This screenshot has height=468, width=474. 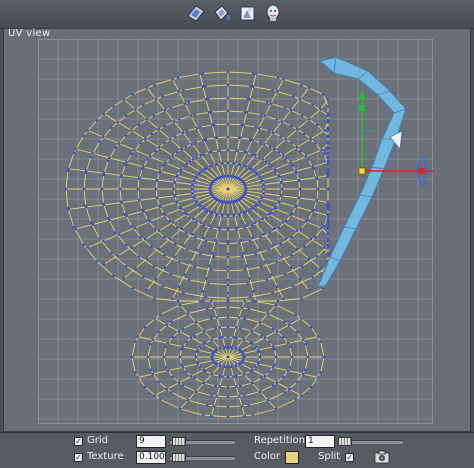 What do you see at coordinates (345, 441) in the screenshot?
I see `repetition-slider-thumb` at bounding box center [345, 441].